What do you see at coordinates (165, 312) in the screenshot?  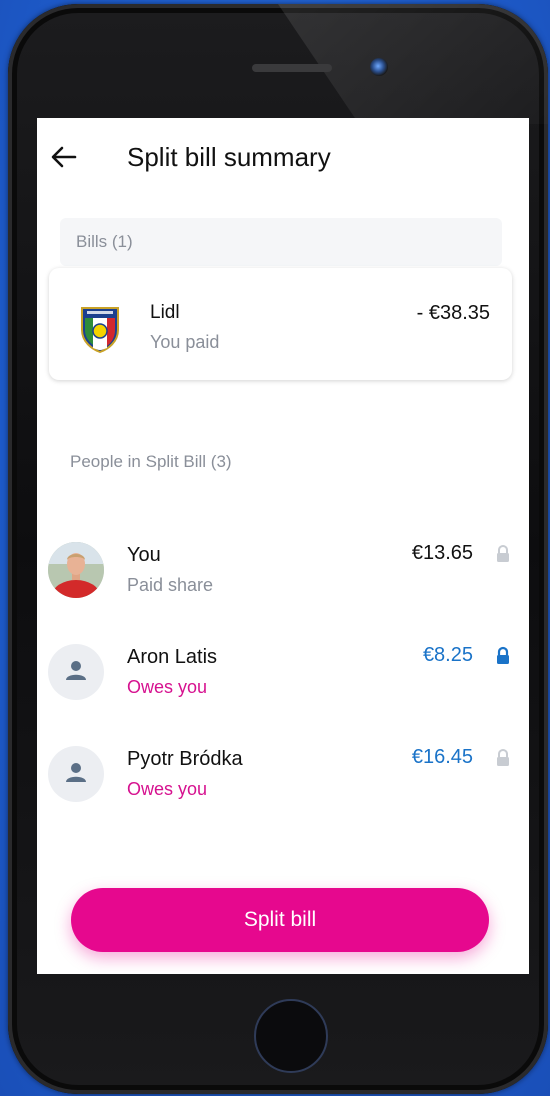 I see `bill-merchant: Lidl` at bounding box center [165, 312].